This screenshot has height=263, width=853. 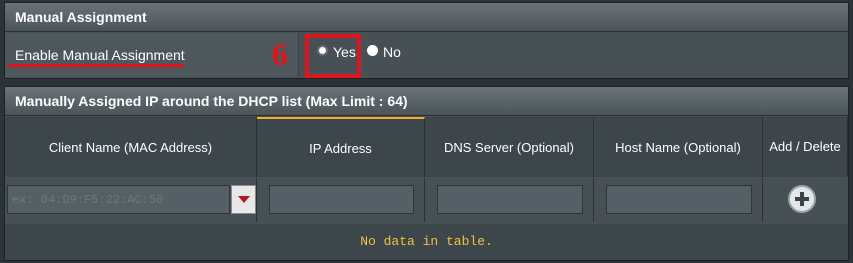 What do you see at coordinates (118, 199) in the screenshot?
I see `mac-address-input` at bounding box center [118, 199].